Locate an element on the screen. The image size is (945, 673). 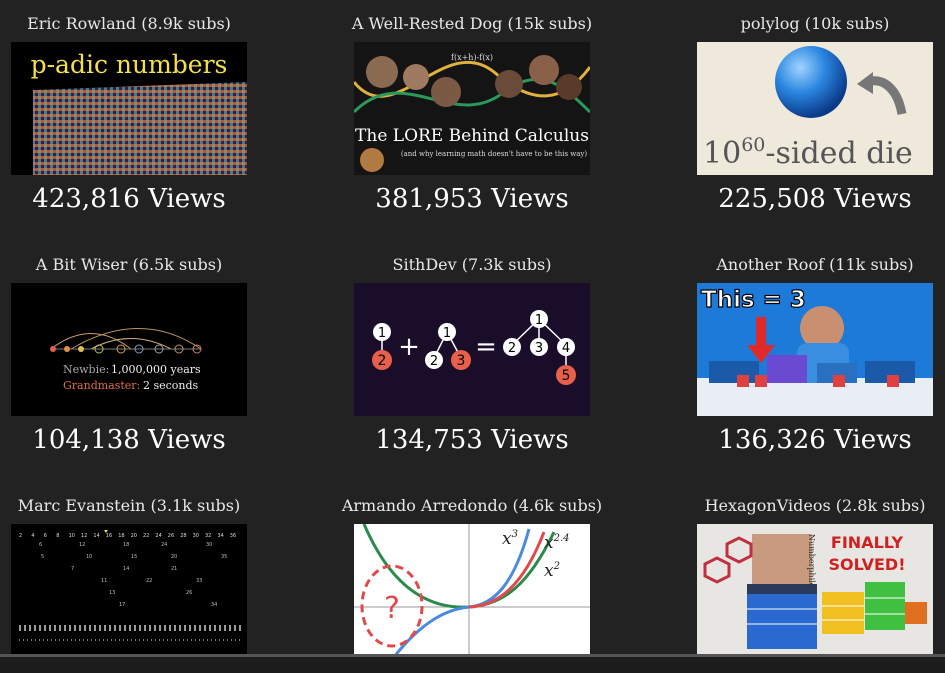
row-number: 32 is located at coordinates (208, 536).